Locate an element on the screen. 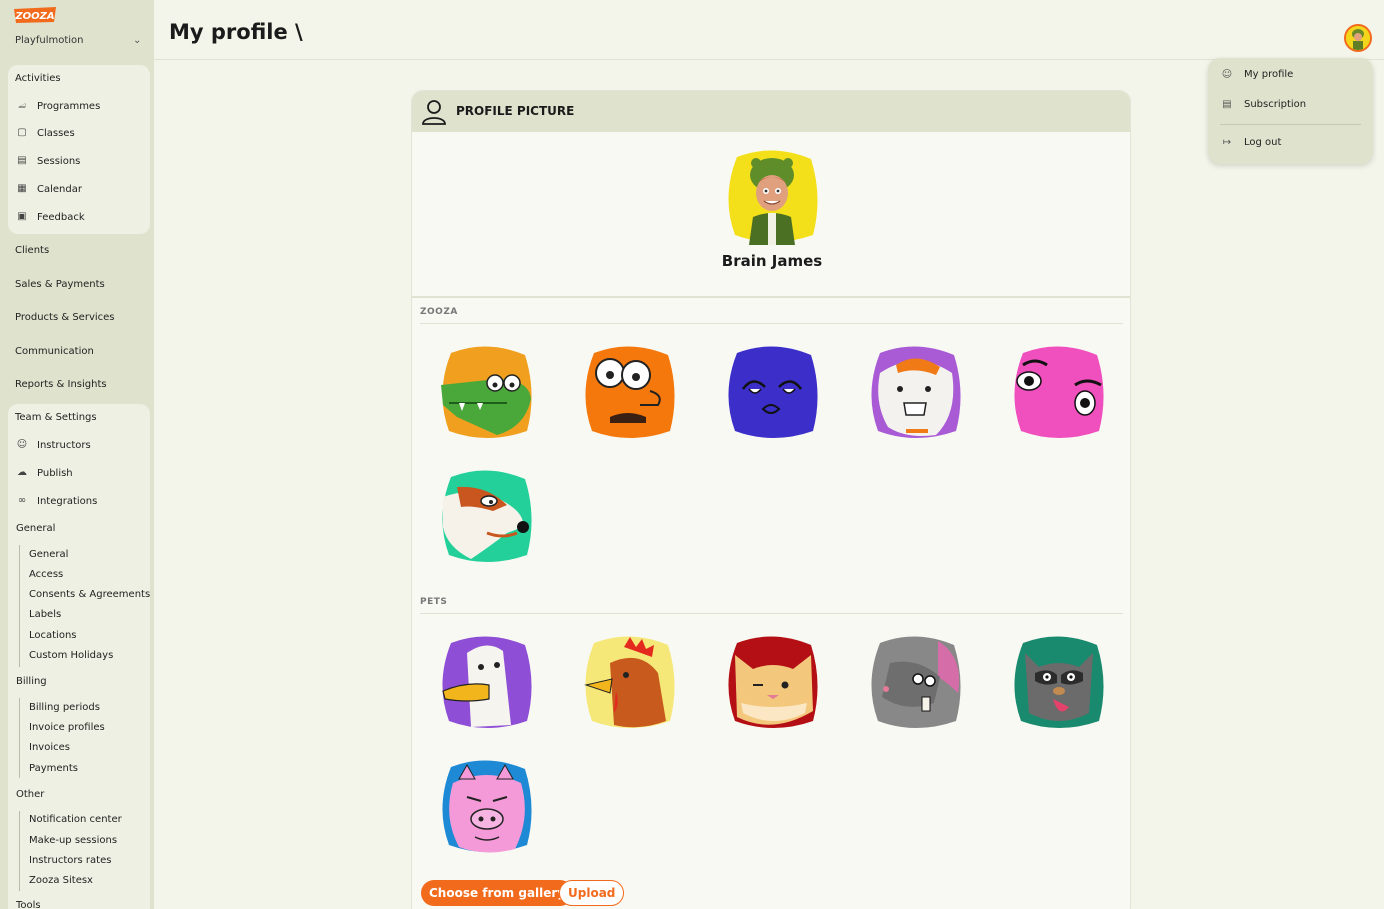 This screenshot has height=909, width=1384. sidebar-subitem-makeup-sessions: Make-up sessions is located at coordinates (73, 840).